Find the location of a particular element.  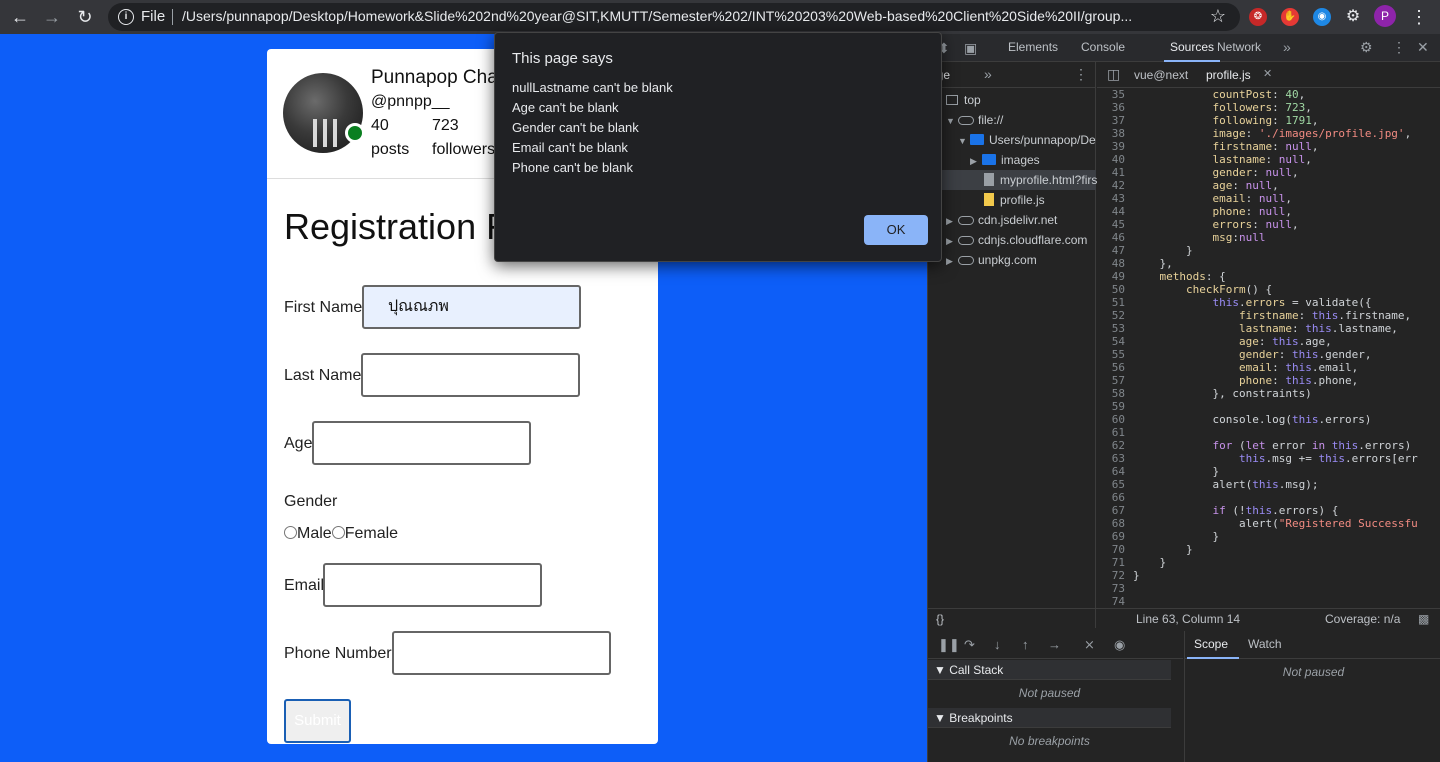

tab-watch: Watch is located at coordinates (1265, 644).